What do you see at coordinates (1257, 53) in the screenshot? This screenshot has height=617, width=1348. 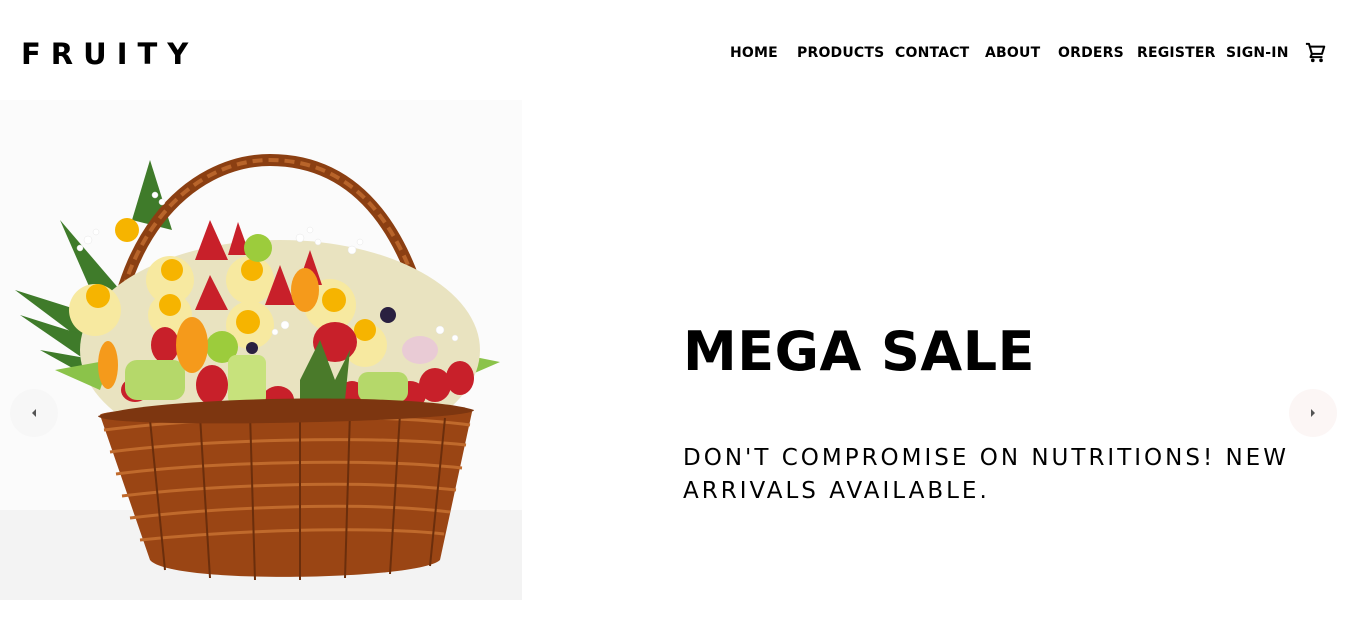 I see `nav-sign-in: SIGN-IN` at bounding box center [1257, 53].